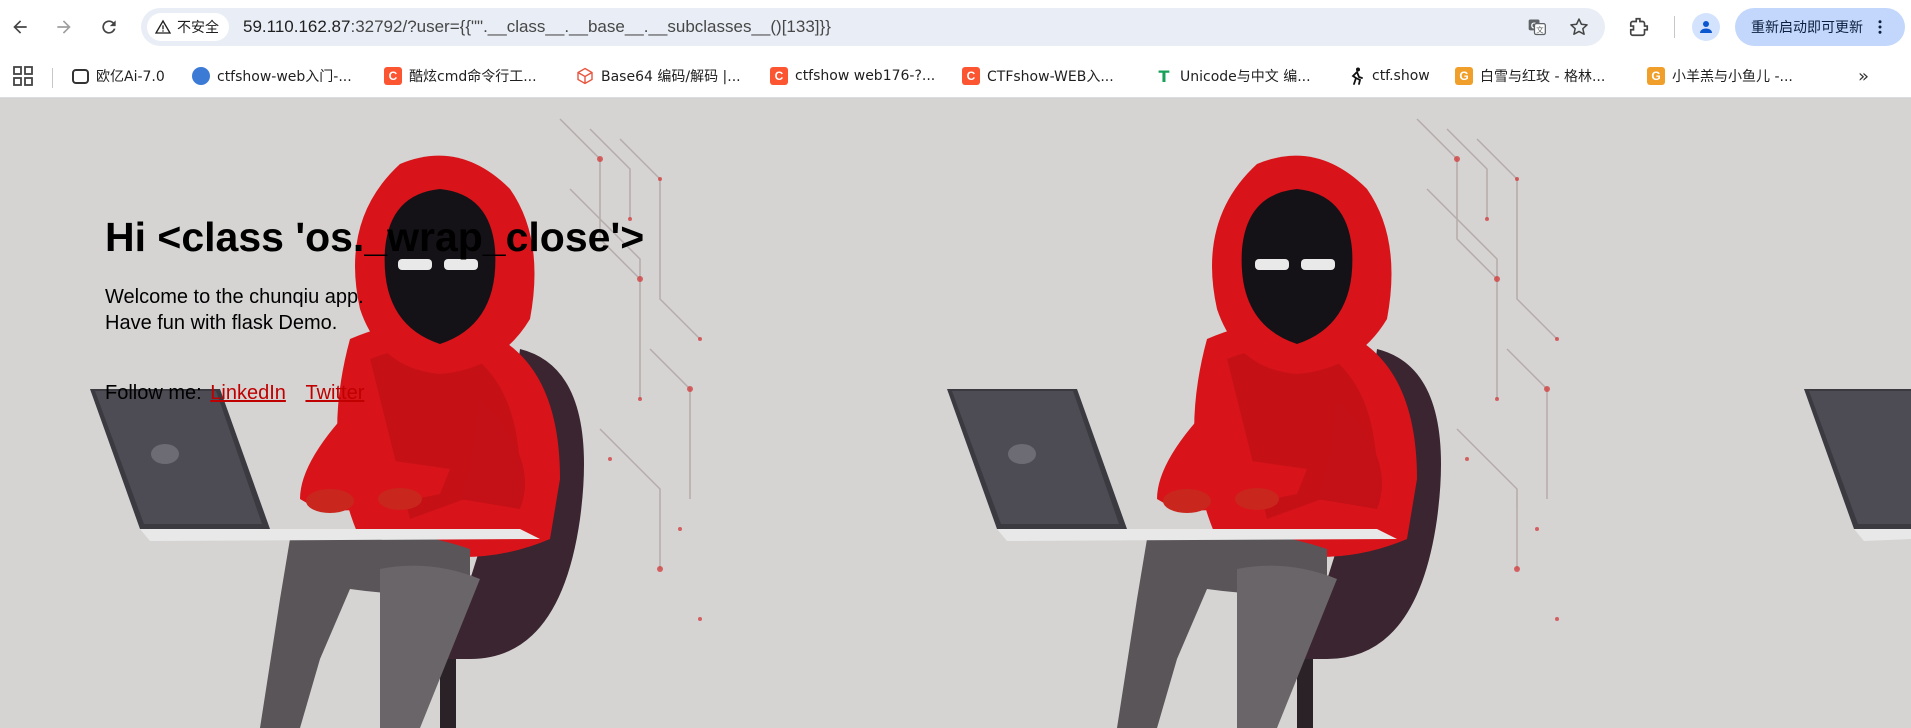 This screenshot has height=728, width=1911. I want to click on warning-icon, so click(163, 26).